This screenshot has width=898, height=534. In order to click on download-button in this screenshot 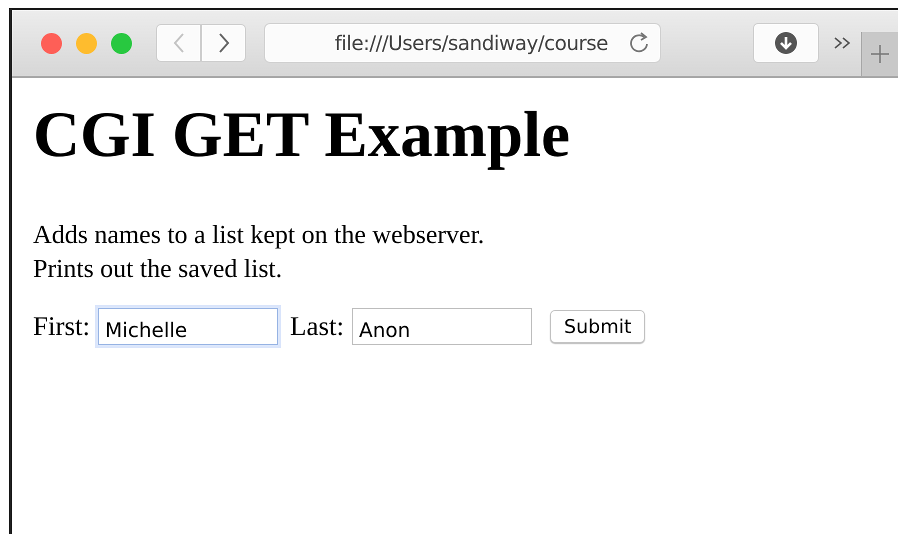, I will do `click(786, 43)`.